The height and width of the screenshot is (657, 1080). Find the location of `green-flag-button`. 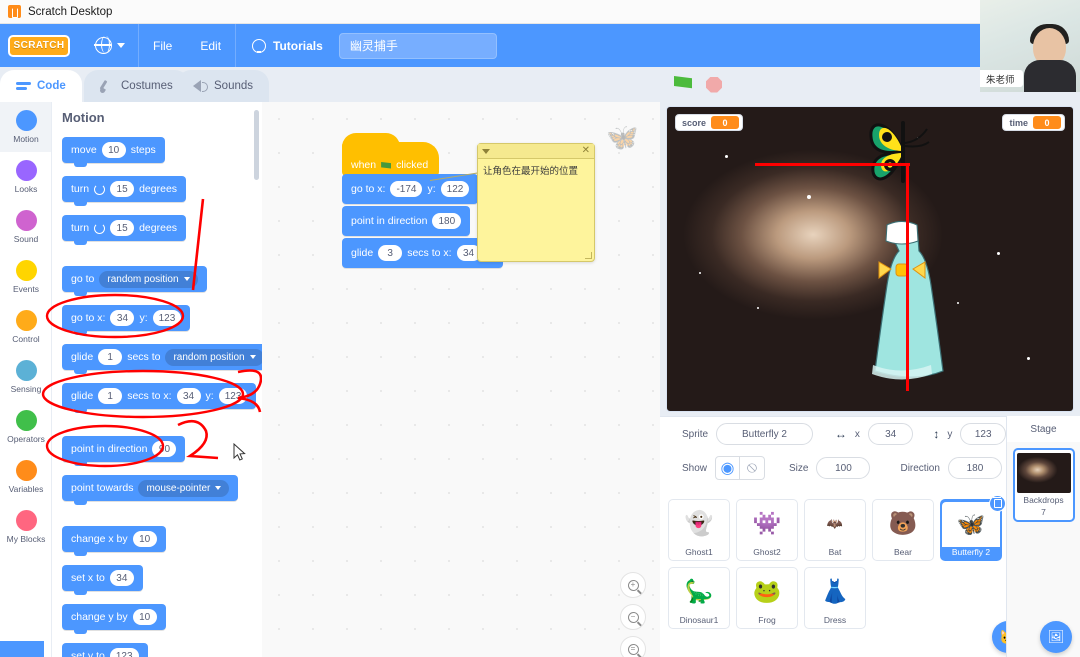

green-flag-button is located at coordinates (683, 82).